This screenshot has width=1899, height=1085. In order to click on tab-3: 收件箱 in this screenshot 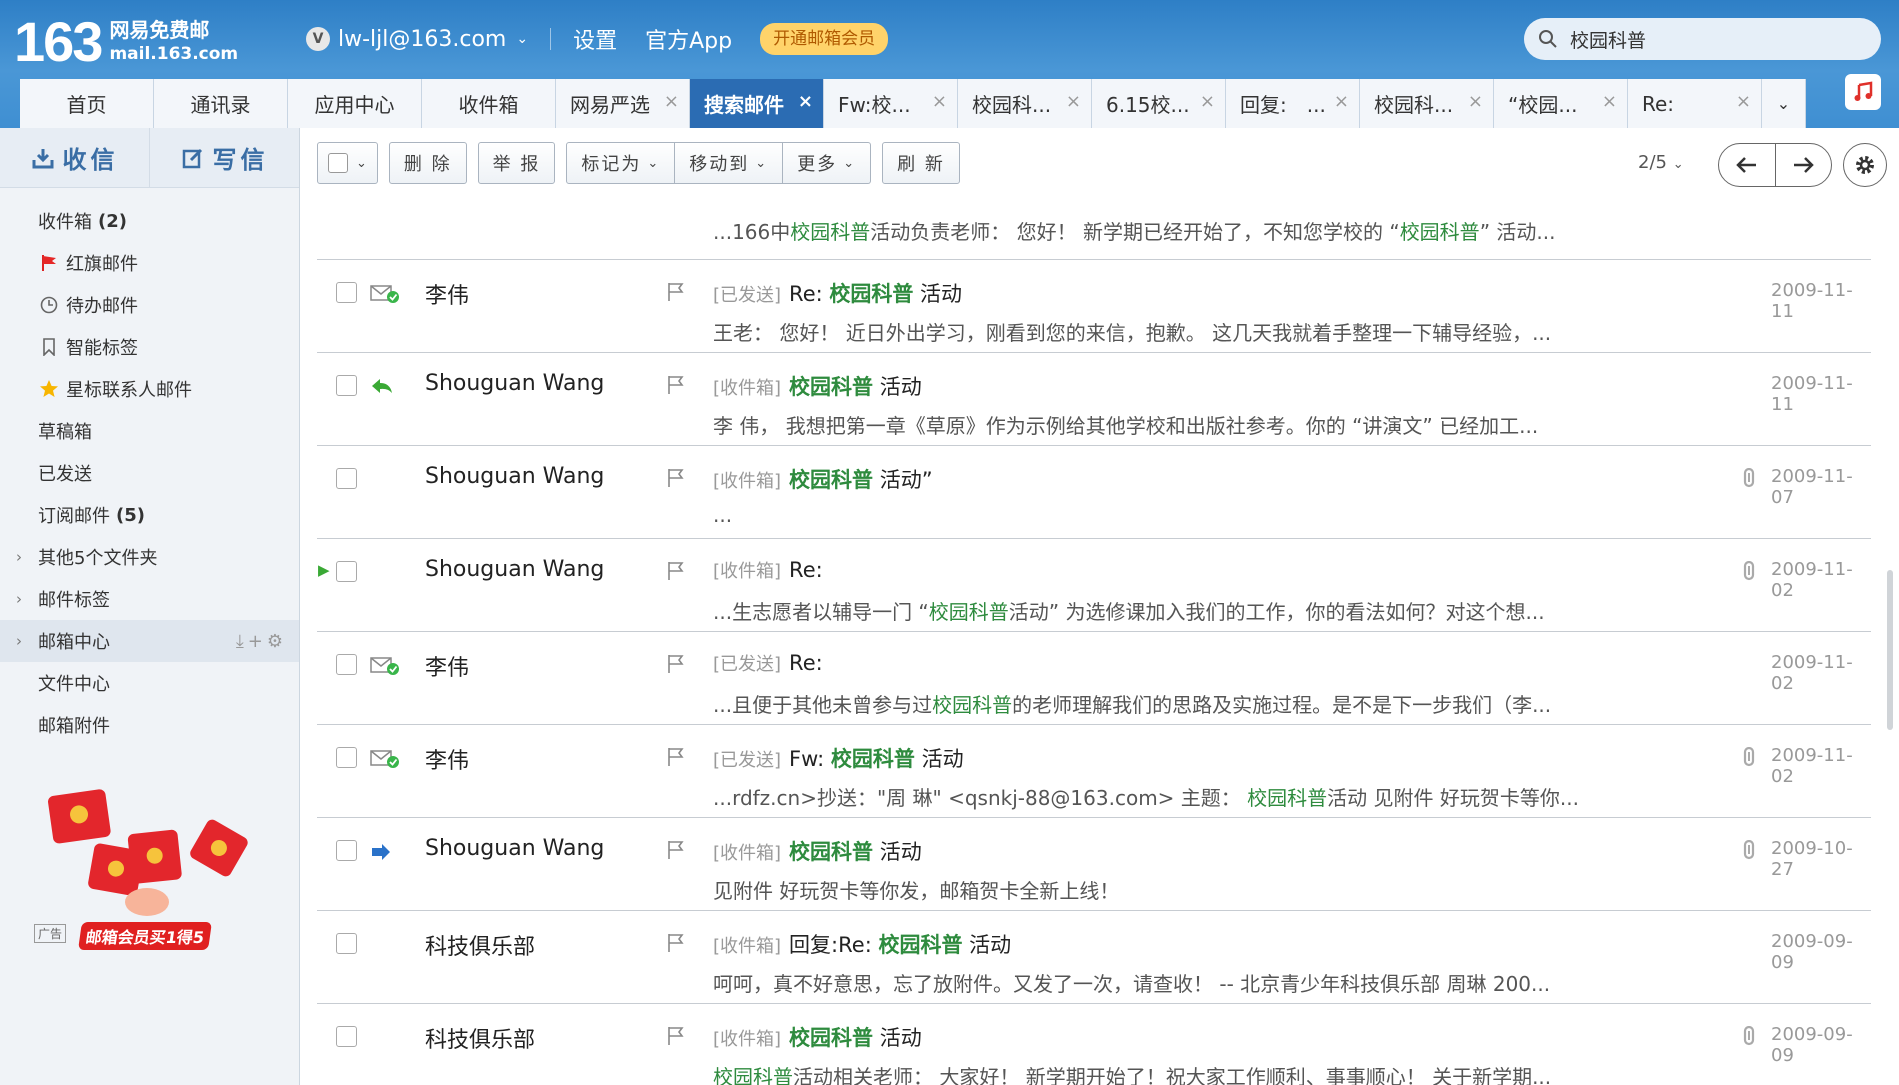, I will do `click(489, 103)`.